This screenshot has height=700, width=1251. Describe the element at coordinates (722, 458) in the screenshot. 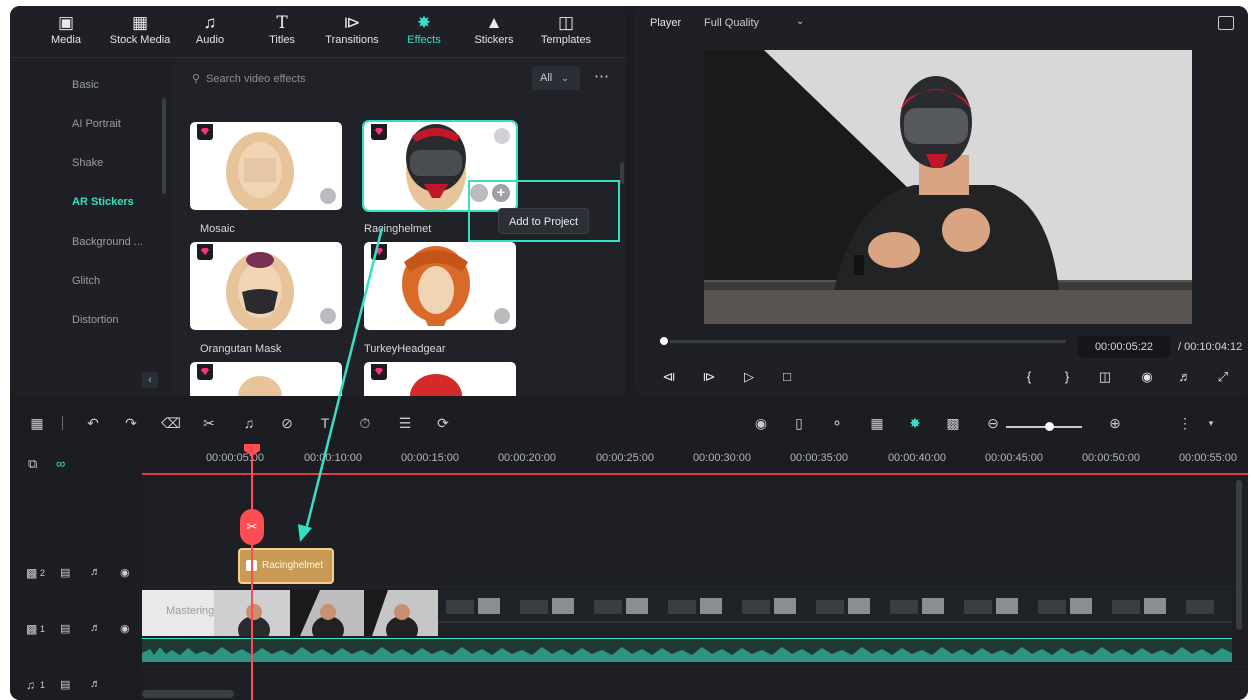

I see `ruler-label: 00:00:30:00` at that location.